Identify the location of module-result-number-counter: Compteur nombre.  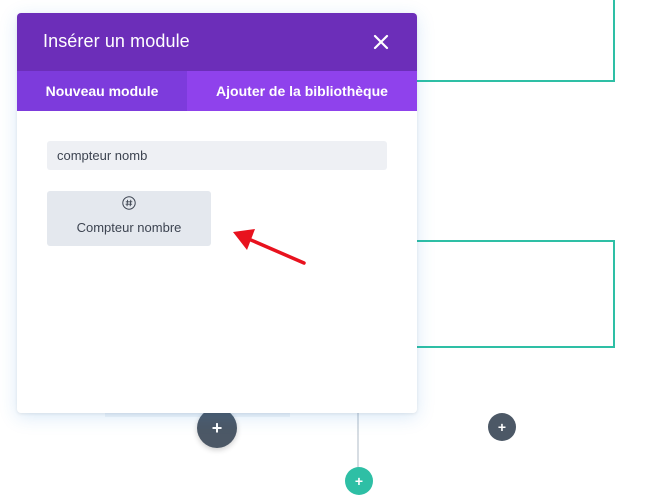
(129, 218).